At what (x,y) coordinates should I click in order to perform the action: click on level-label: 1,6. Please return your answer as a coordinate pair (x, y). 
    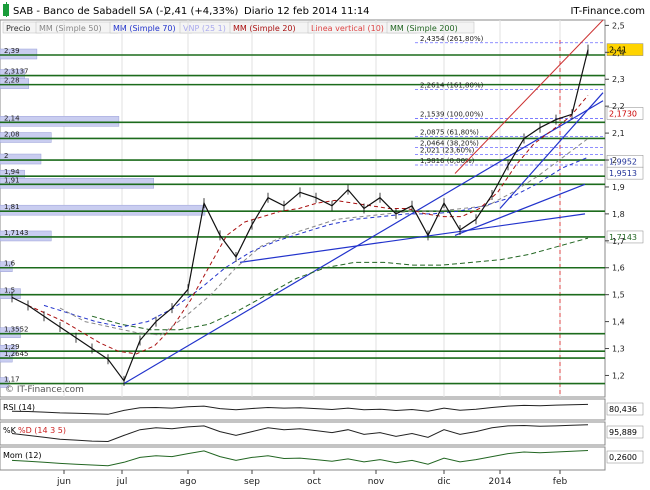
    Looking at the image, I should click on (10, 264).